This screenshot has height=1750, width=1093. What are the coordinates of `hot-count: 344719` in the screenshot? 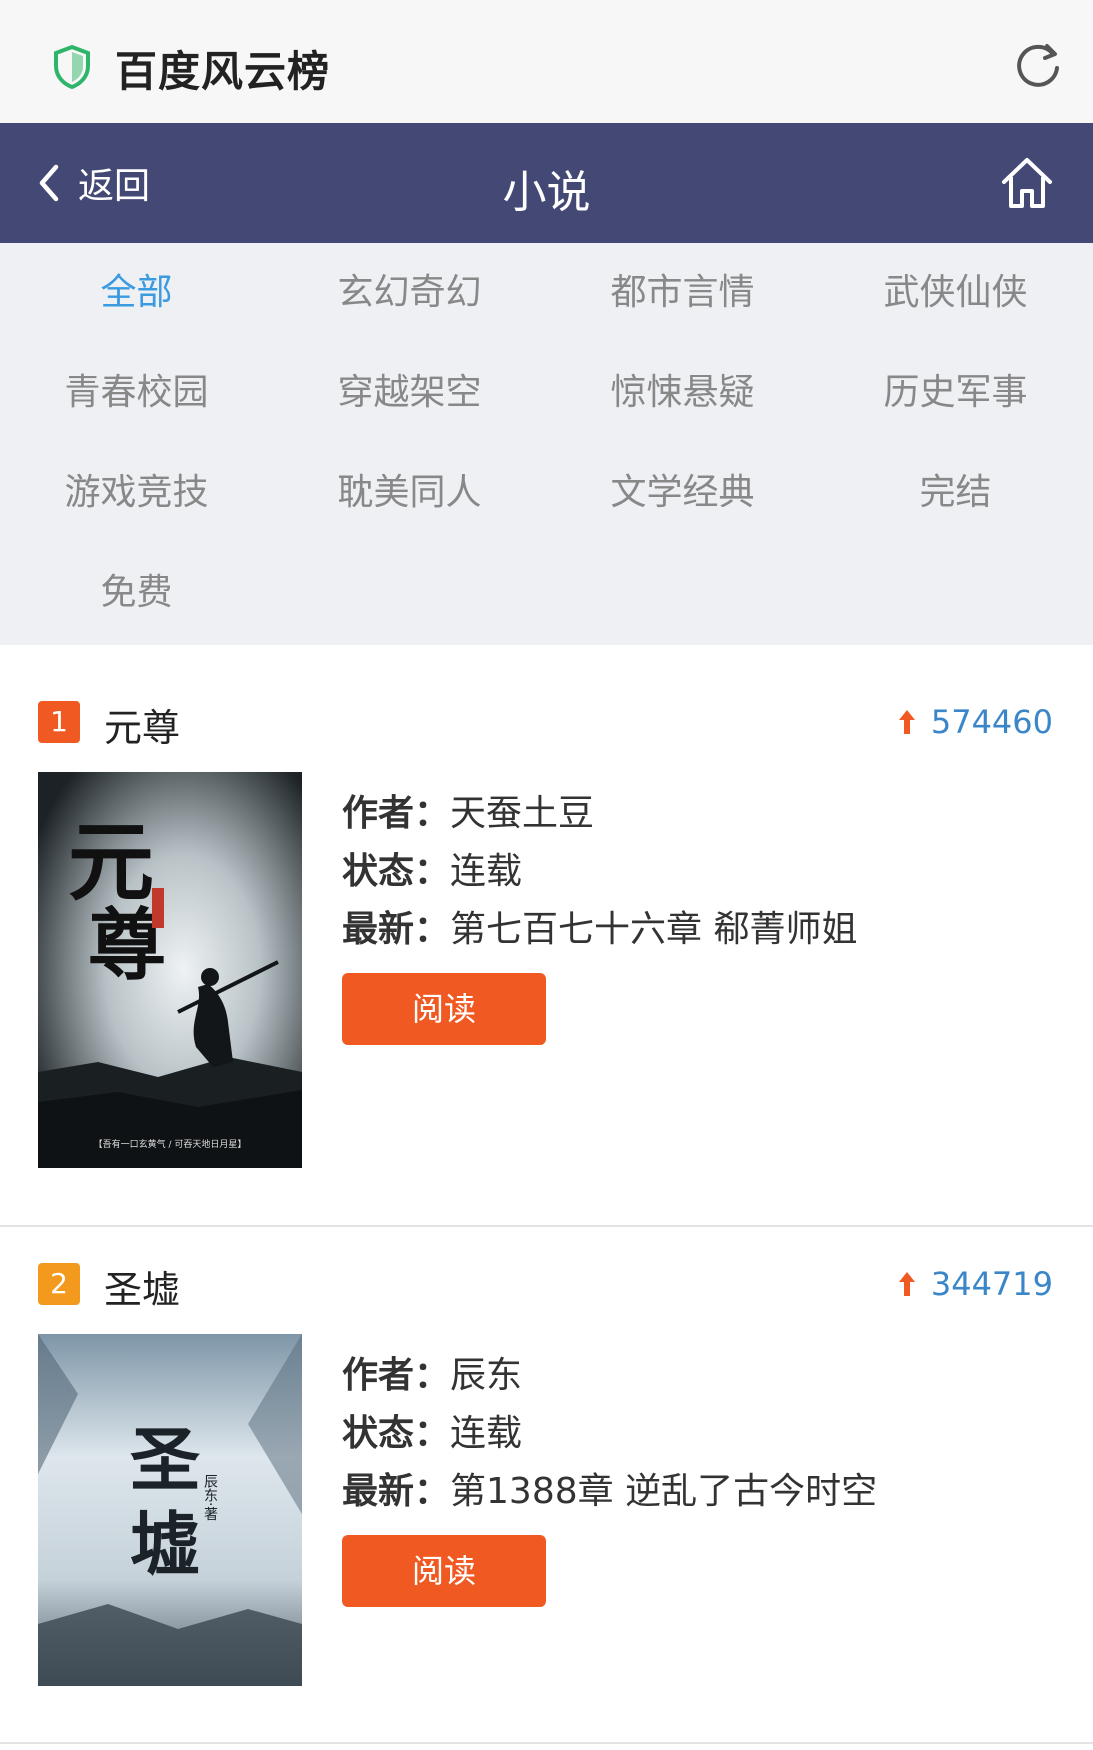 It's located at (975, 1284).